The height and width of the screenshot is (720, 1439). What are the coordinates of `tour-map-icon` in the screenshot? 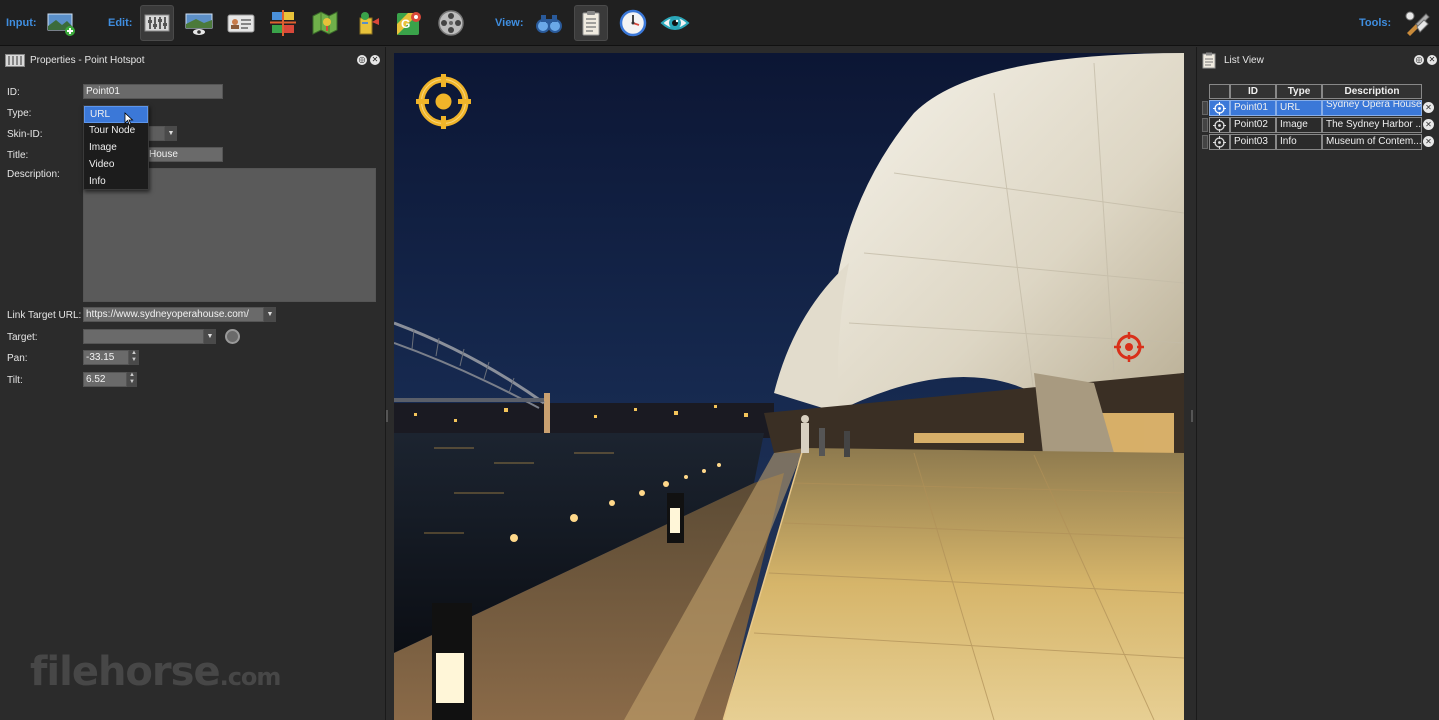 It's located at (325, 23).